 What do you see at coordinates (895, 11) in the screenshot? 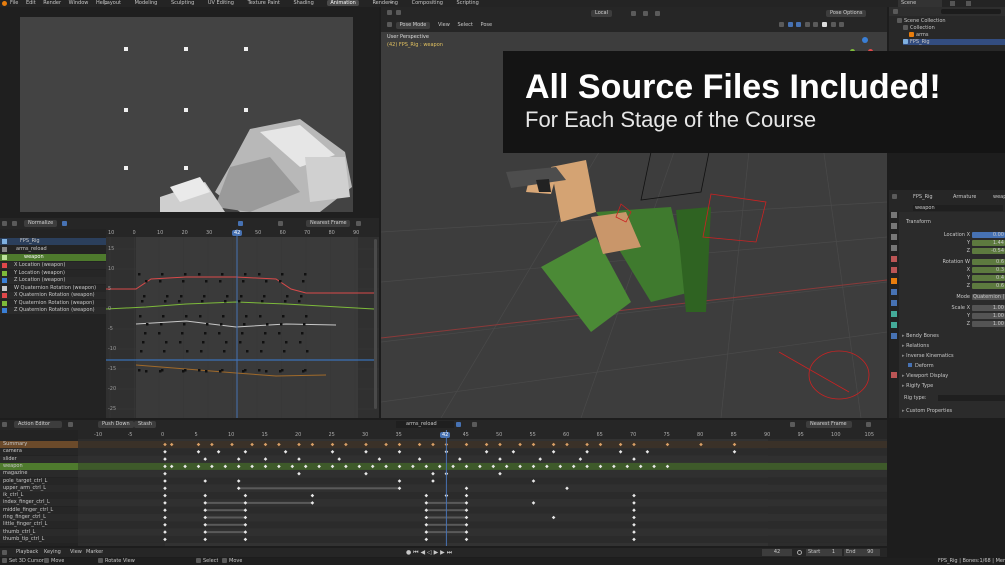
I see `outliner-filter-icon` at bounding box center [895, 11].